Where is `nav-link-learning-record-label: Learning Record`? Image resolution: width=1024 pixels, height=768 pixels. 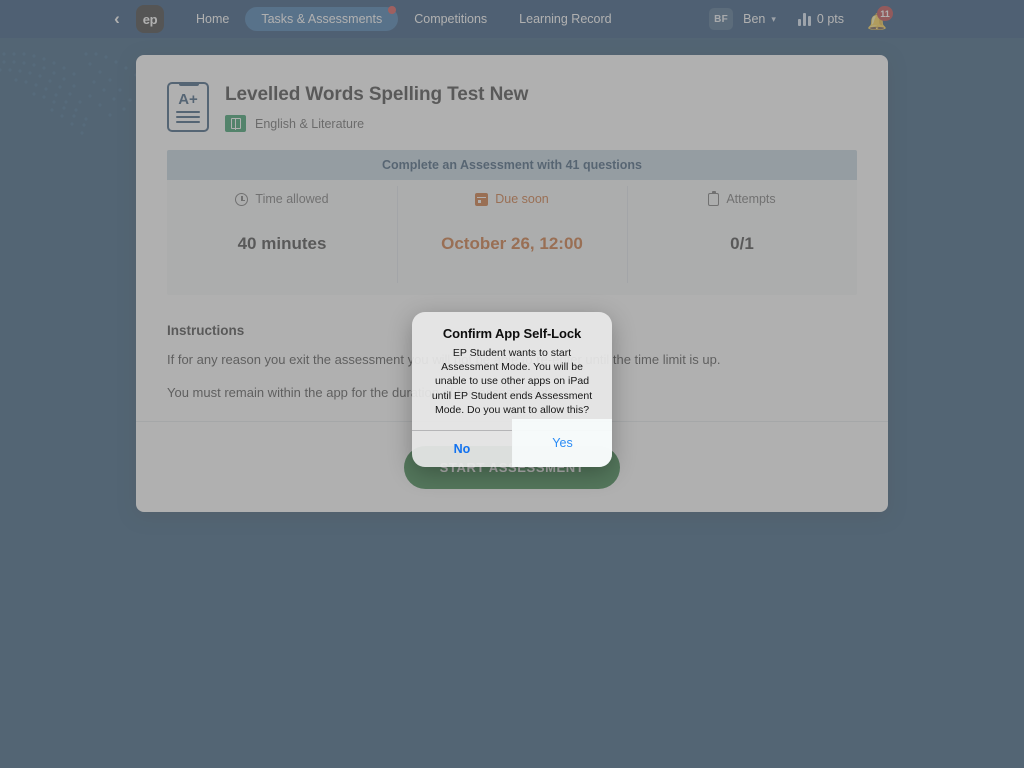 nav-link-learning-record-label: Learning Record is located at coordinates (565, 19).